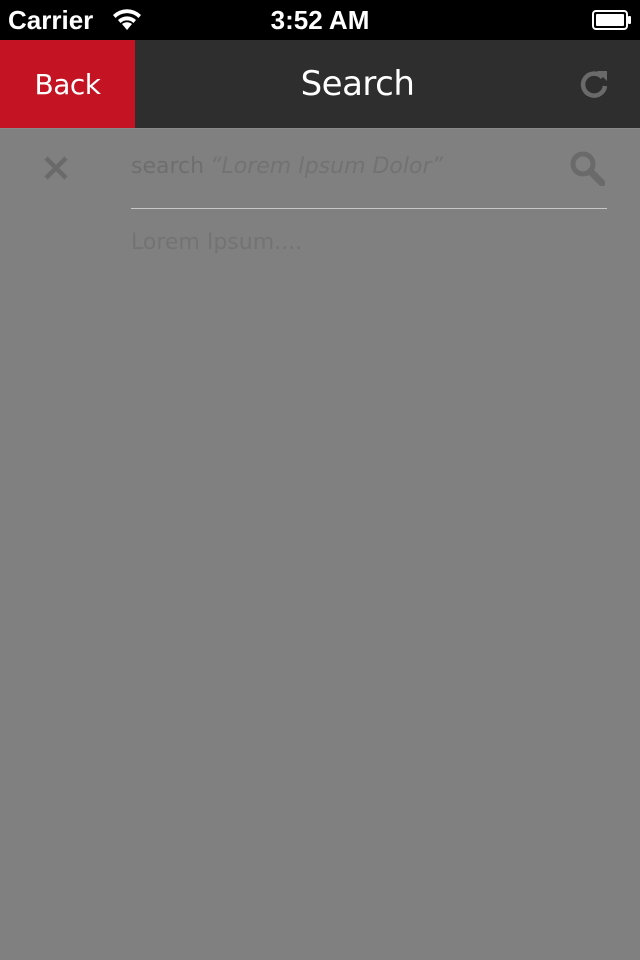 This screenshot has height=960, width=640. Describe the element at coordinates (67, 84) in the screenshot. I see `back-button: Back` at that location.